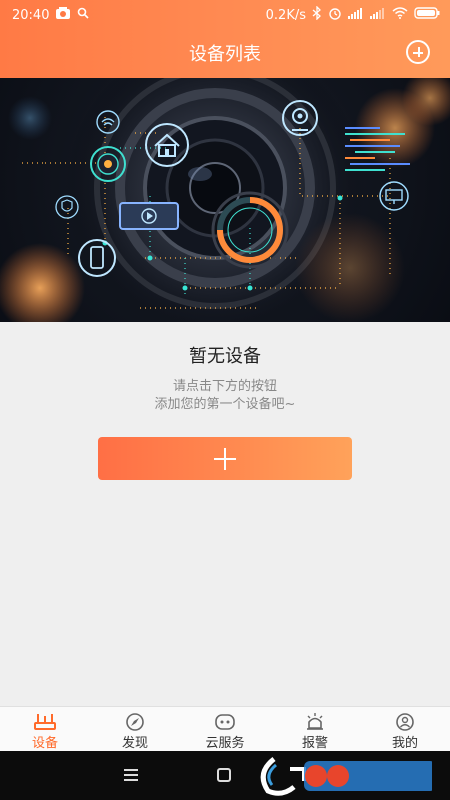 Image resolution: width=450 pixels, height=800 pixels. What do you see at coordinates (134, 743) in the screenshot?
I see `tab-label-discover: 发现` at bounding box center [134, 743].